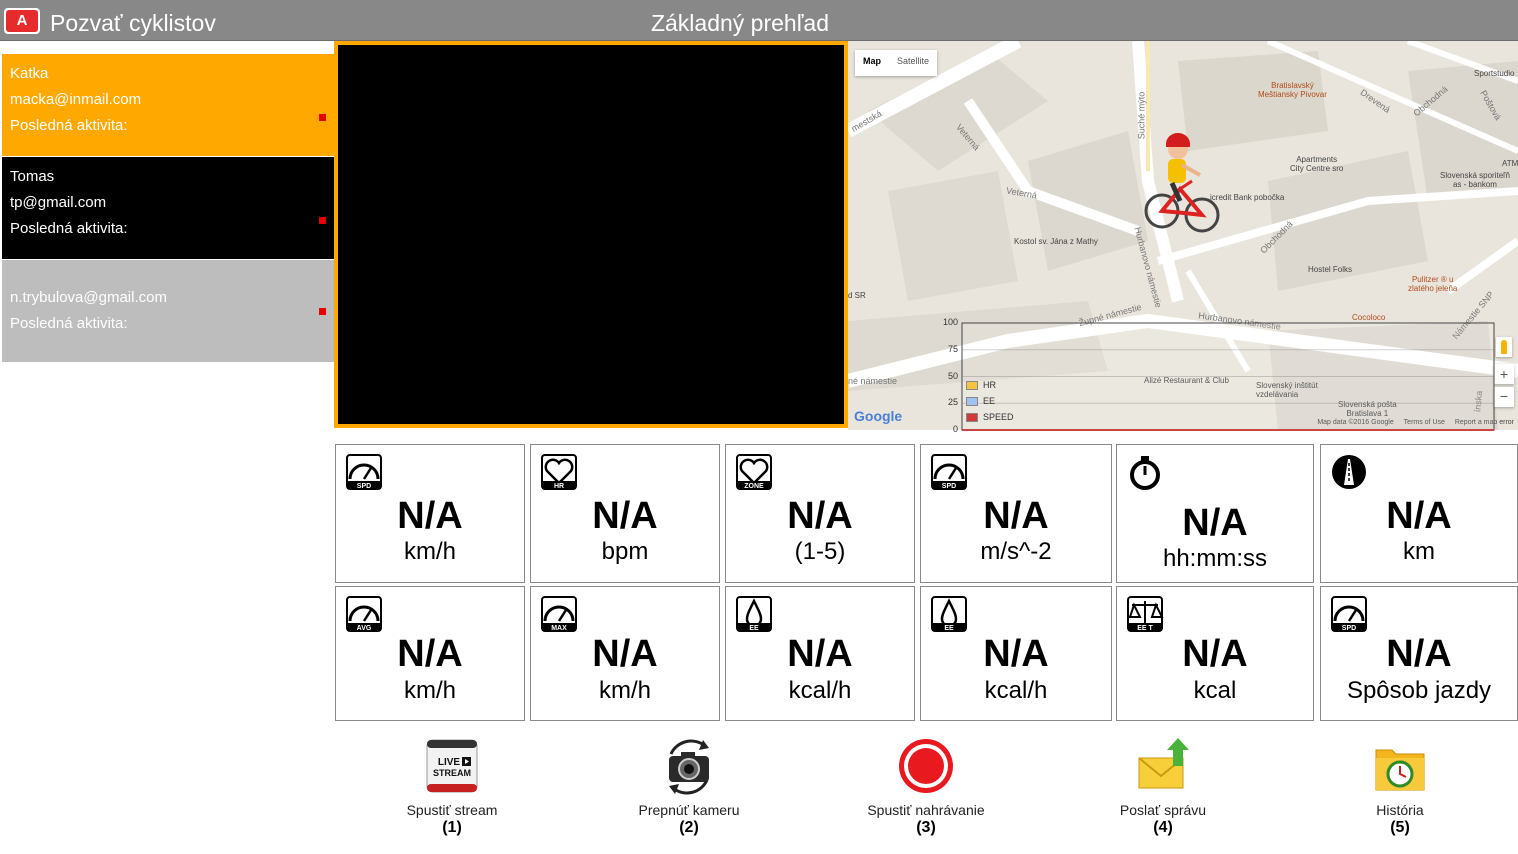 The width and height of the screenshot is (1518, 854). What do you see at coordinates (168, 311) in the screenshot?
I see `rider-item-trybulova: n.trybulova@gmail.com Posledná aktivita:` at bounding box center [168, 311].